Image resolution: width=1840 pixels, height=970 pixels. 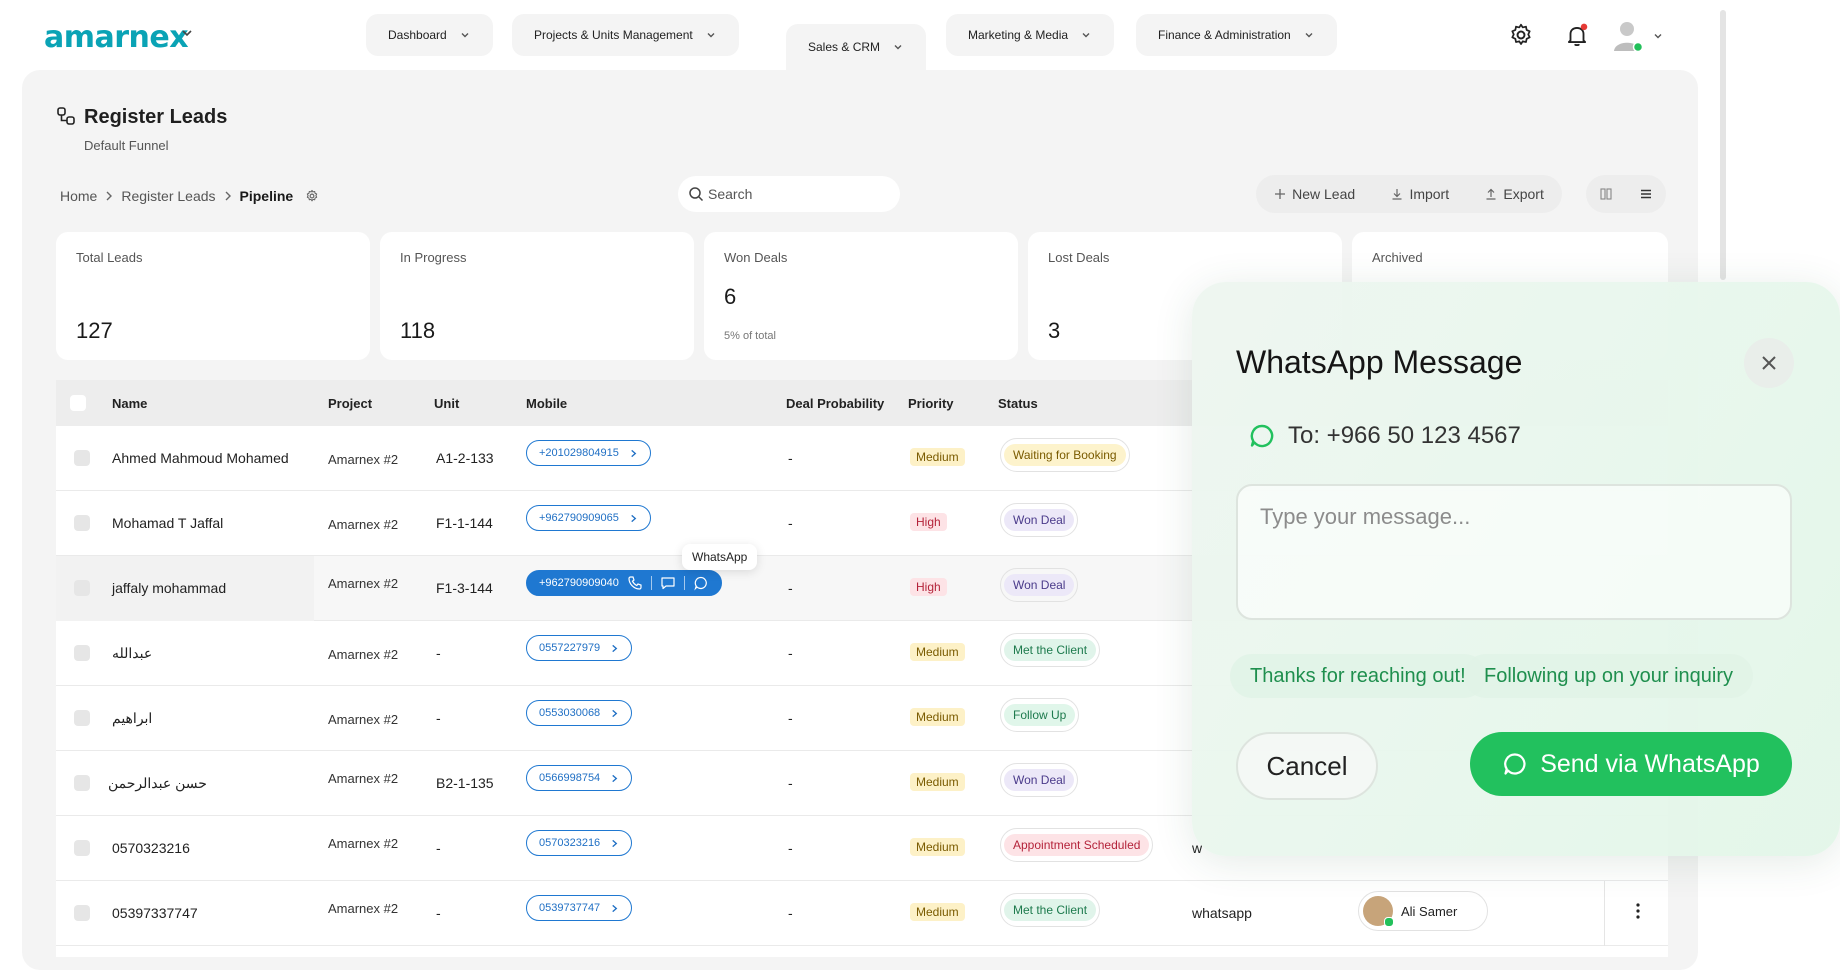 What do you see at coordinates (1065, 455) in the screenshot?
I see `status-badge: Waiting for Booking` at bounding box center [1065, 455].